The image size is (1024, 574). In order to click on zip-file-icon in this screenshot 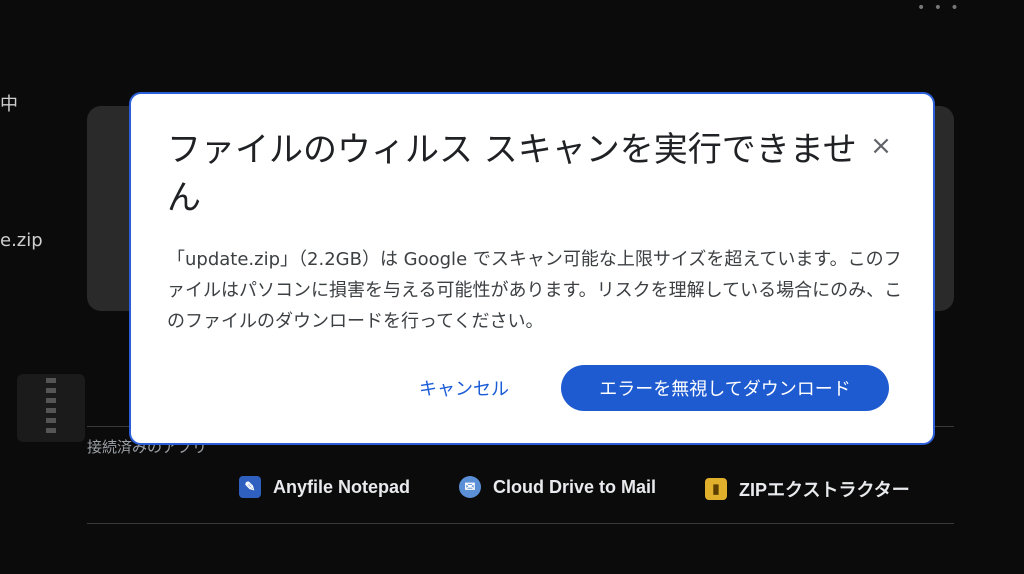, I will do `click(51, 408)`.